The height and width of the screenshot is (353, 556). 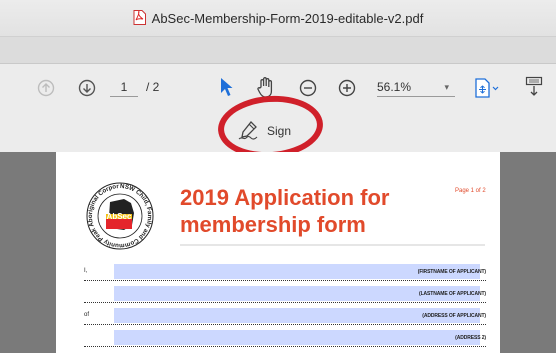 I want to click on zoom-out-button, so click(x=308, y=88).